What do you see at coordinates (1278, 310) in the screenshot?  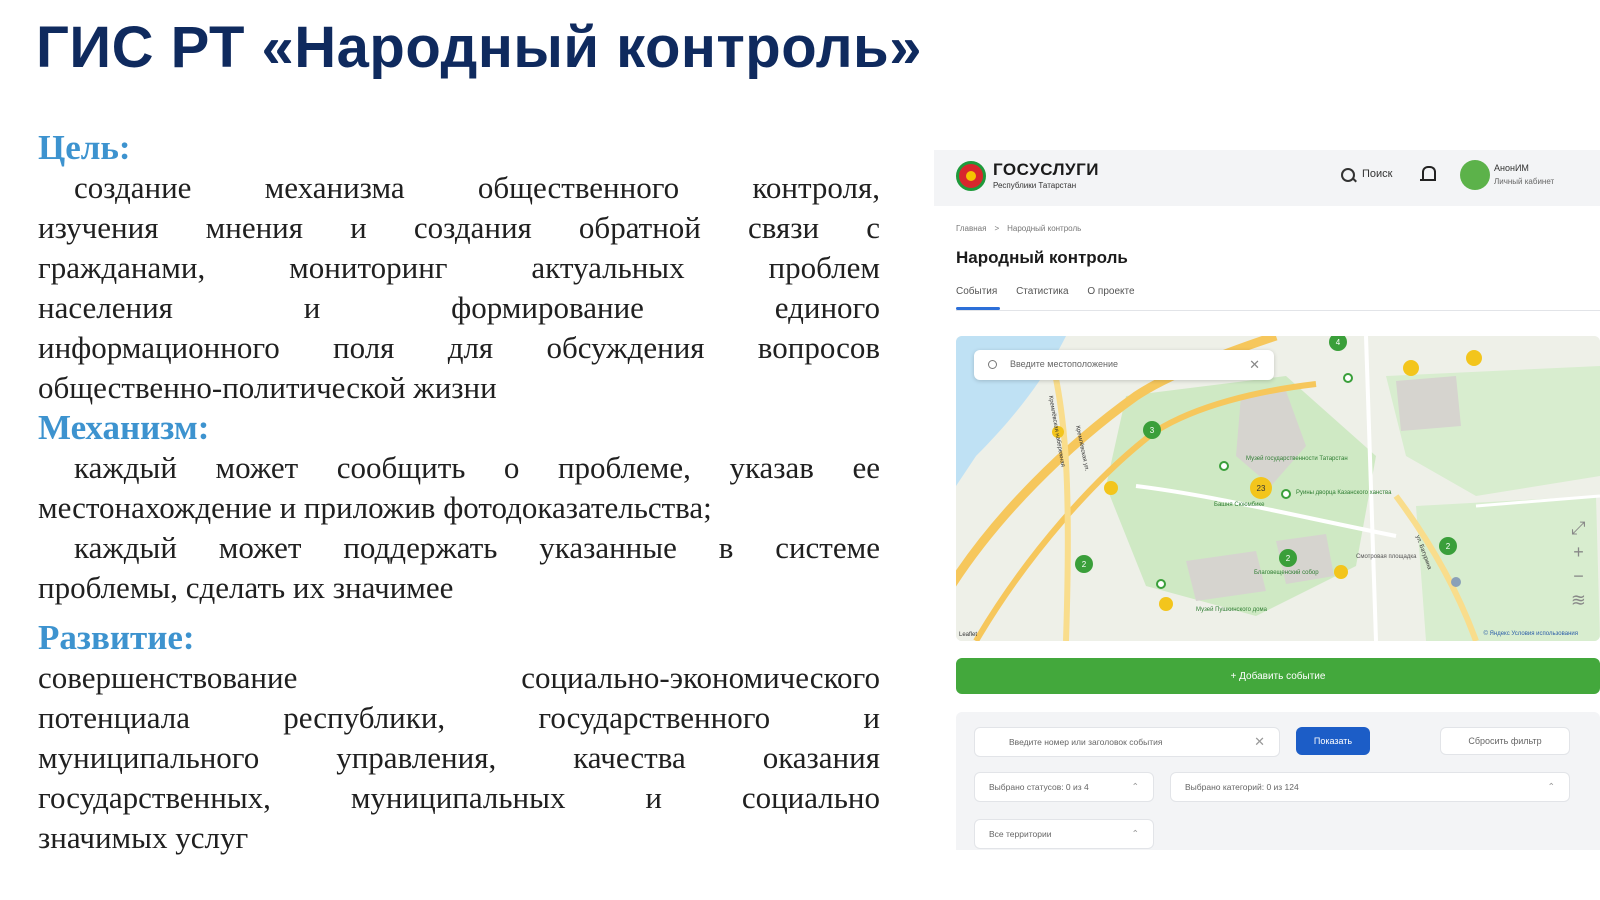 I see `tabs-divider` at bounding box center [1278, 310].